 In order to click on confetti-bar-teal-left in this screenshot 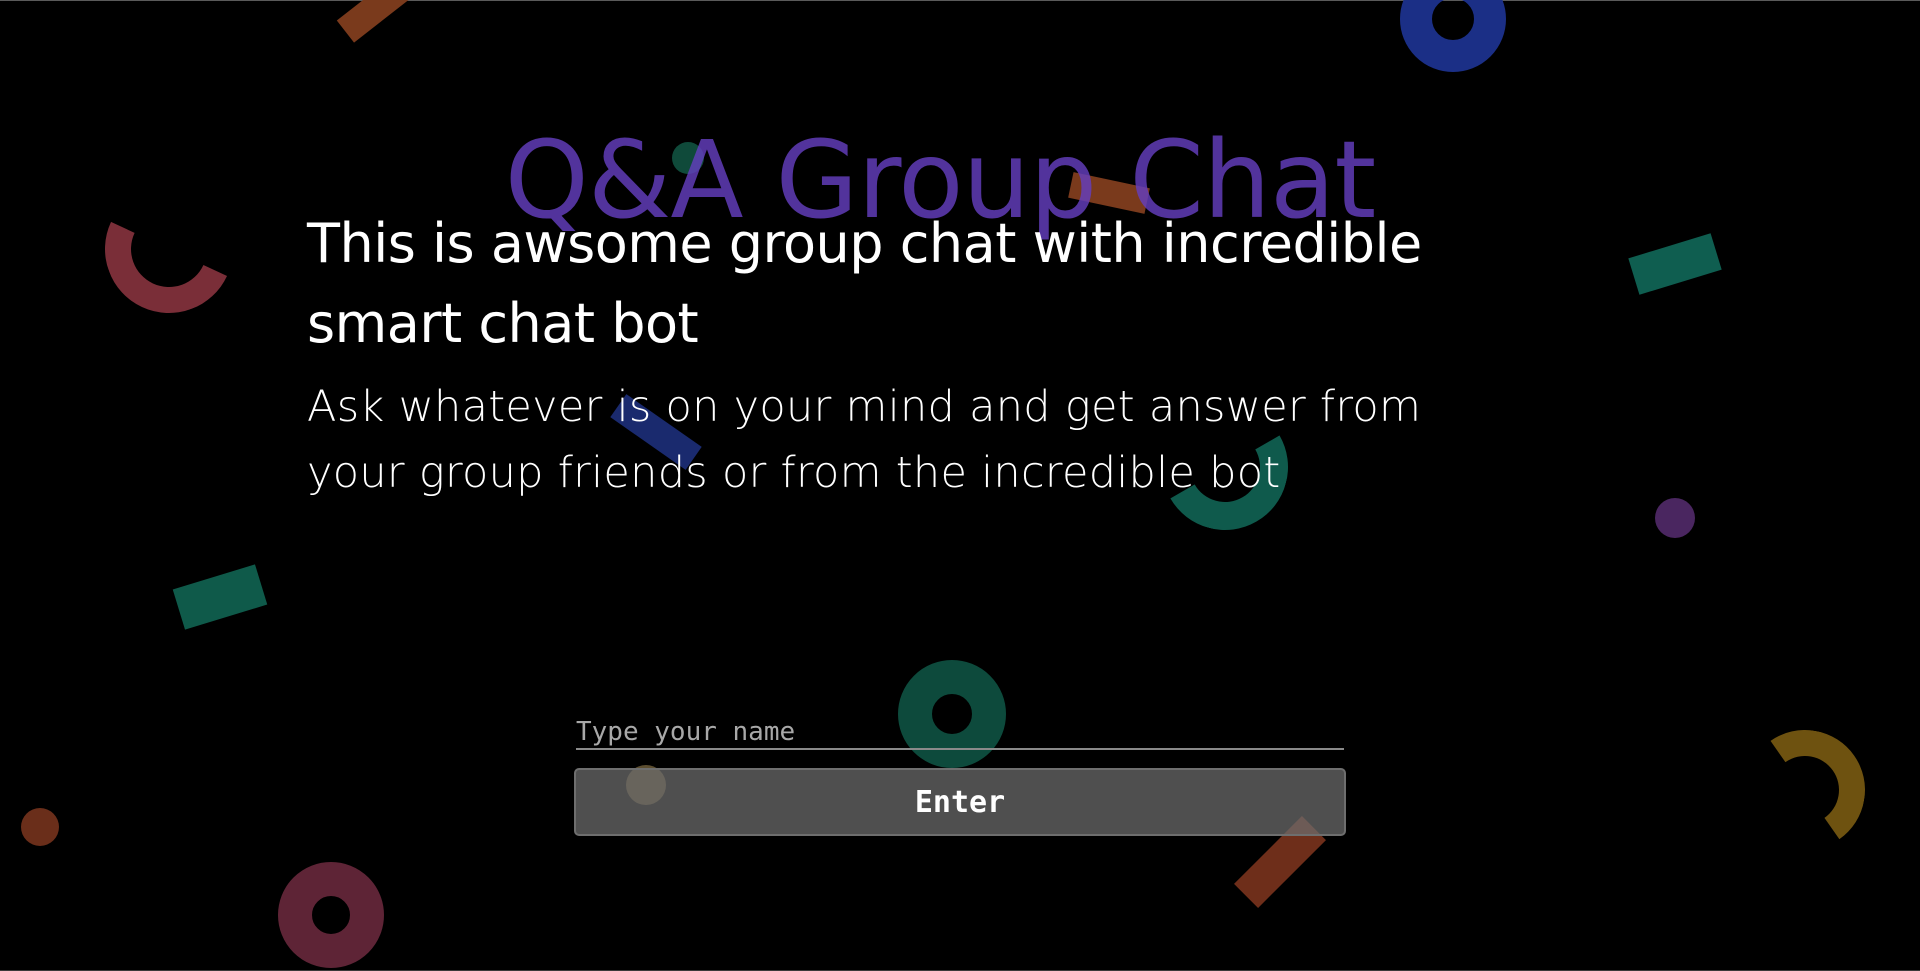, I will do `click(220, 597)`.